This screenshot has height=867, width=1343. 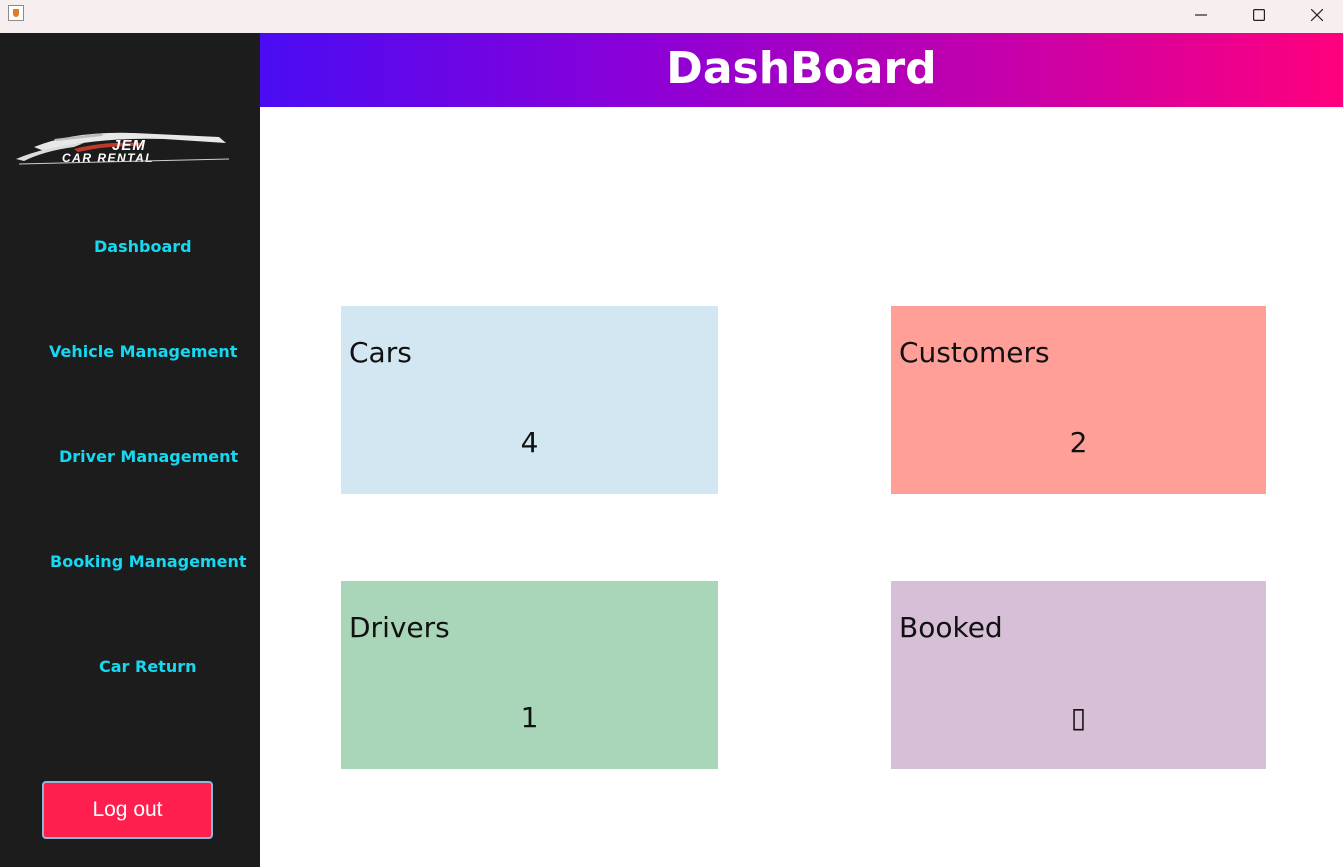 I want to click on maximize-button, so click(x=1259, y=15).